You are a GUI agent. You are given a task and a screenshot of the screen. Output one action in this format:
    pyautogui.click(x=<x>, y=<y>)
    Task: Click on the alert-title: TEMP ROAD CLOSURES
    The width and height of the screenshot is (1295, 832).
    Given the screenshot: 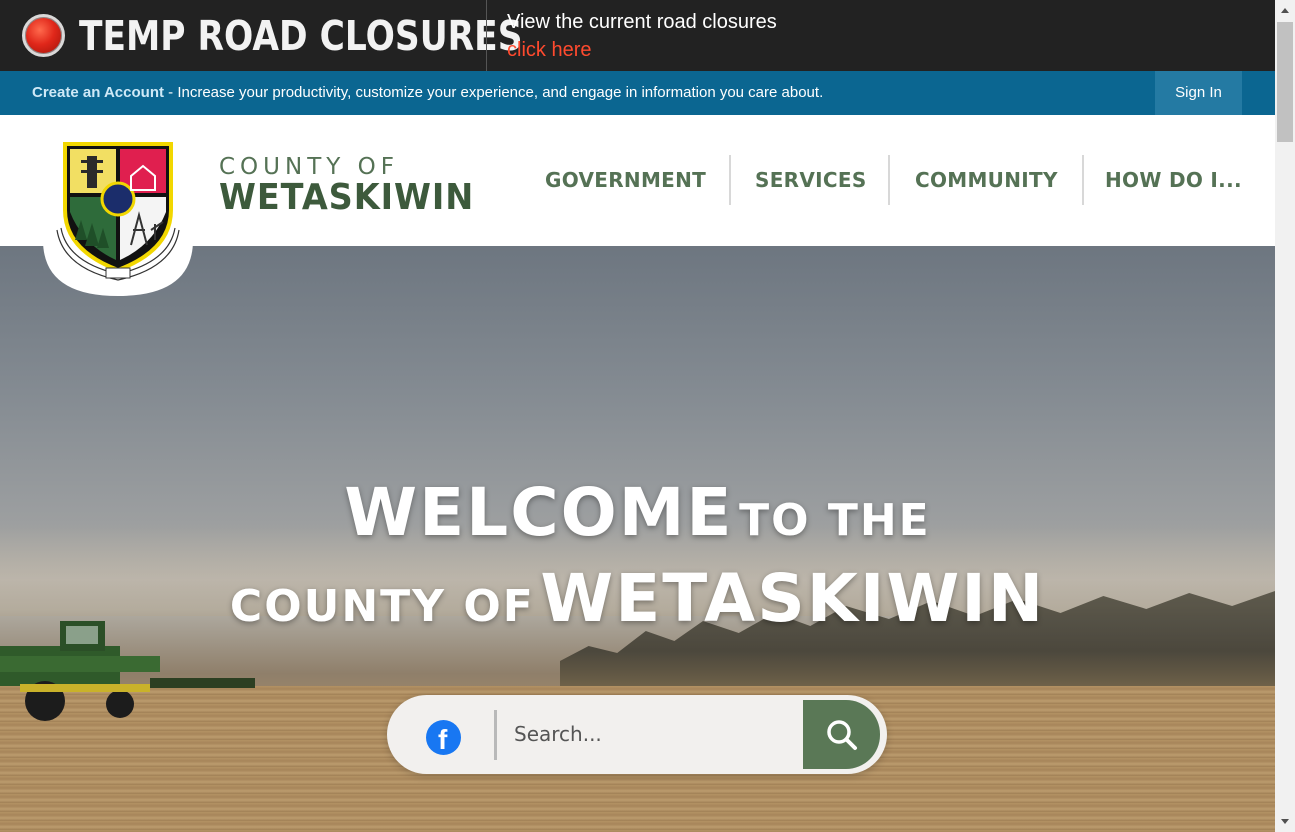 What is the action you would take?
    pyautogui.click(x=301, y=36)
    